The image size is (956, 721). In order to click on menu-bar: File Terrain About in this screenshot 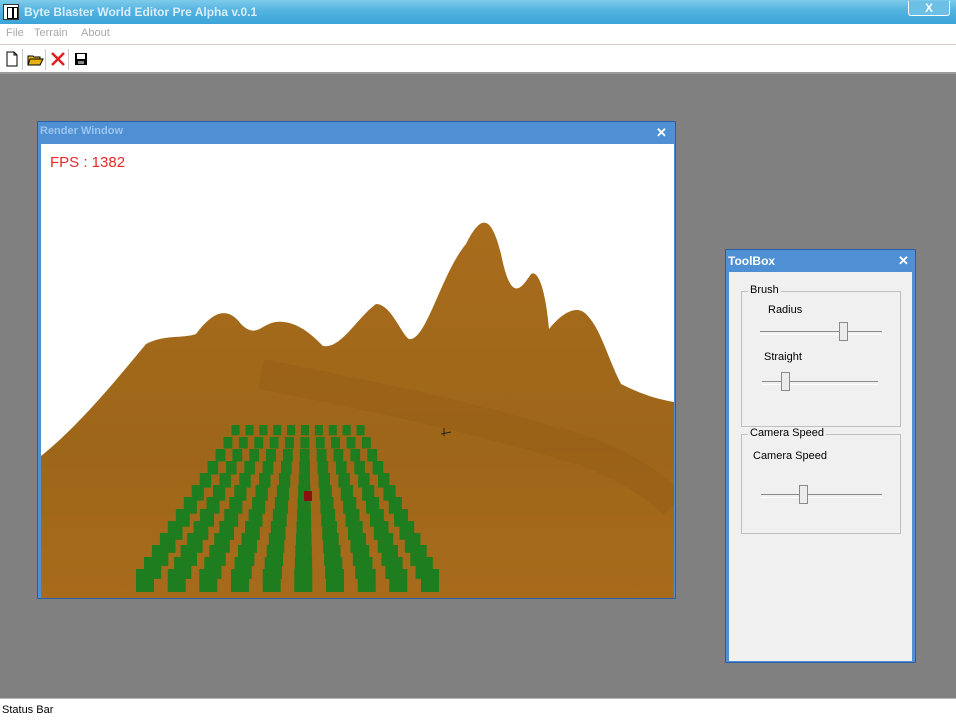, I will do `click(478, 34)`.